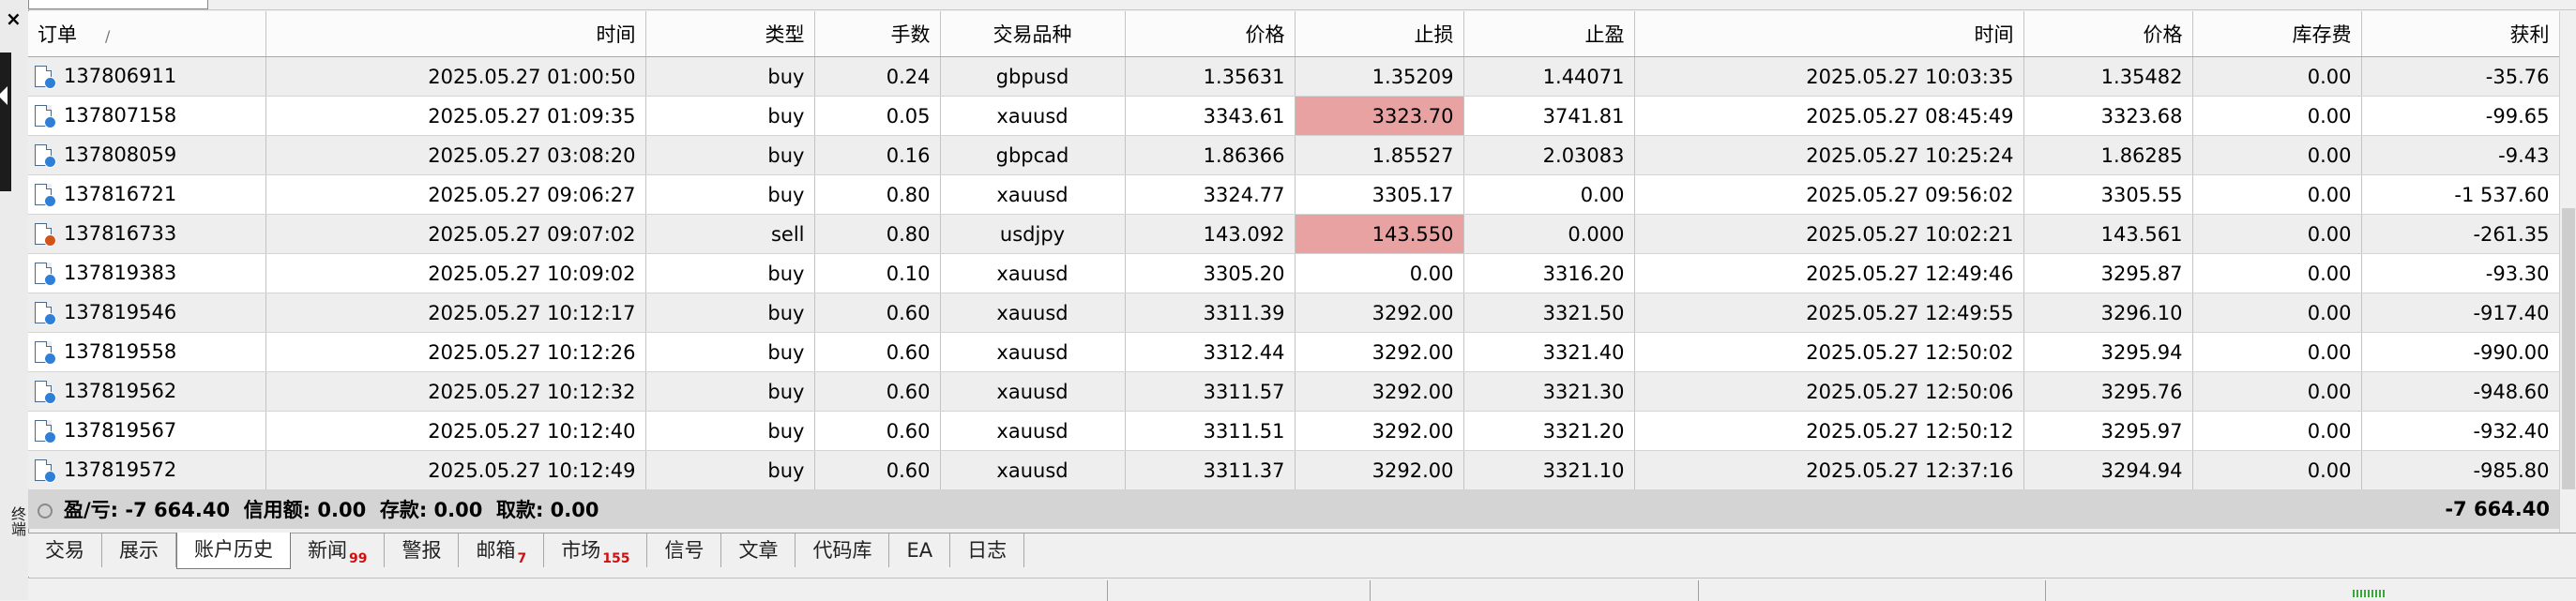 The height and width of the screenshot is (601, 2576). I want to click on status-separator, so click(1107, 590).